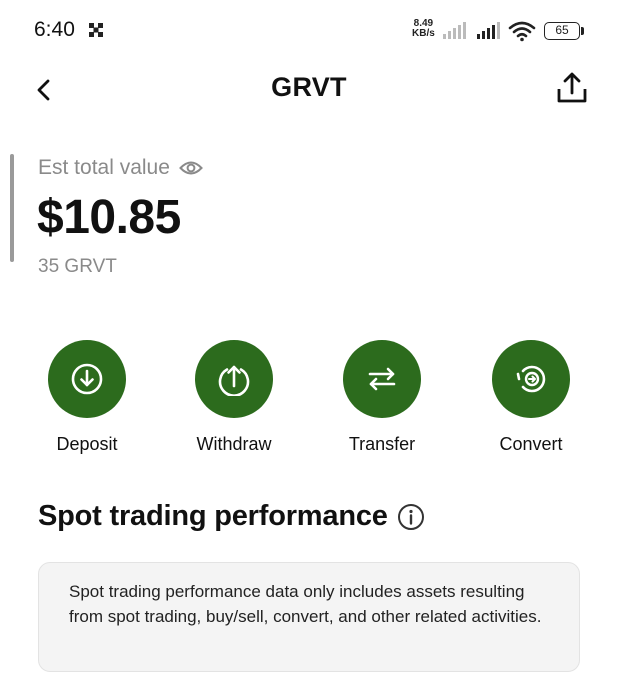  Describe the element at coordinates (12, 208) in the screenshot. I see `balance-accent-bar` at that location.